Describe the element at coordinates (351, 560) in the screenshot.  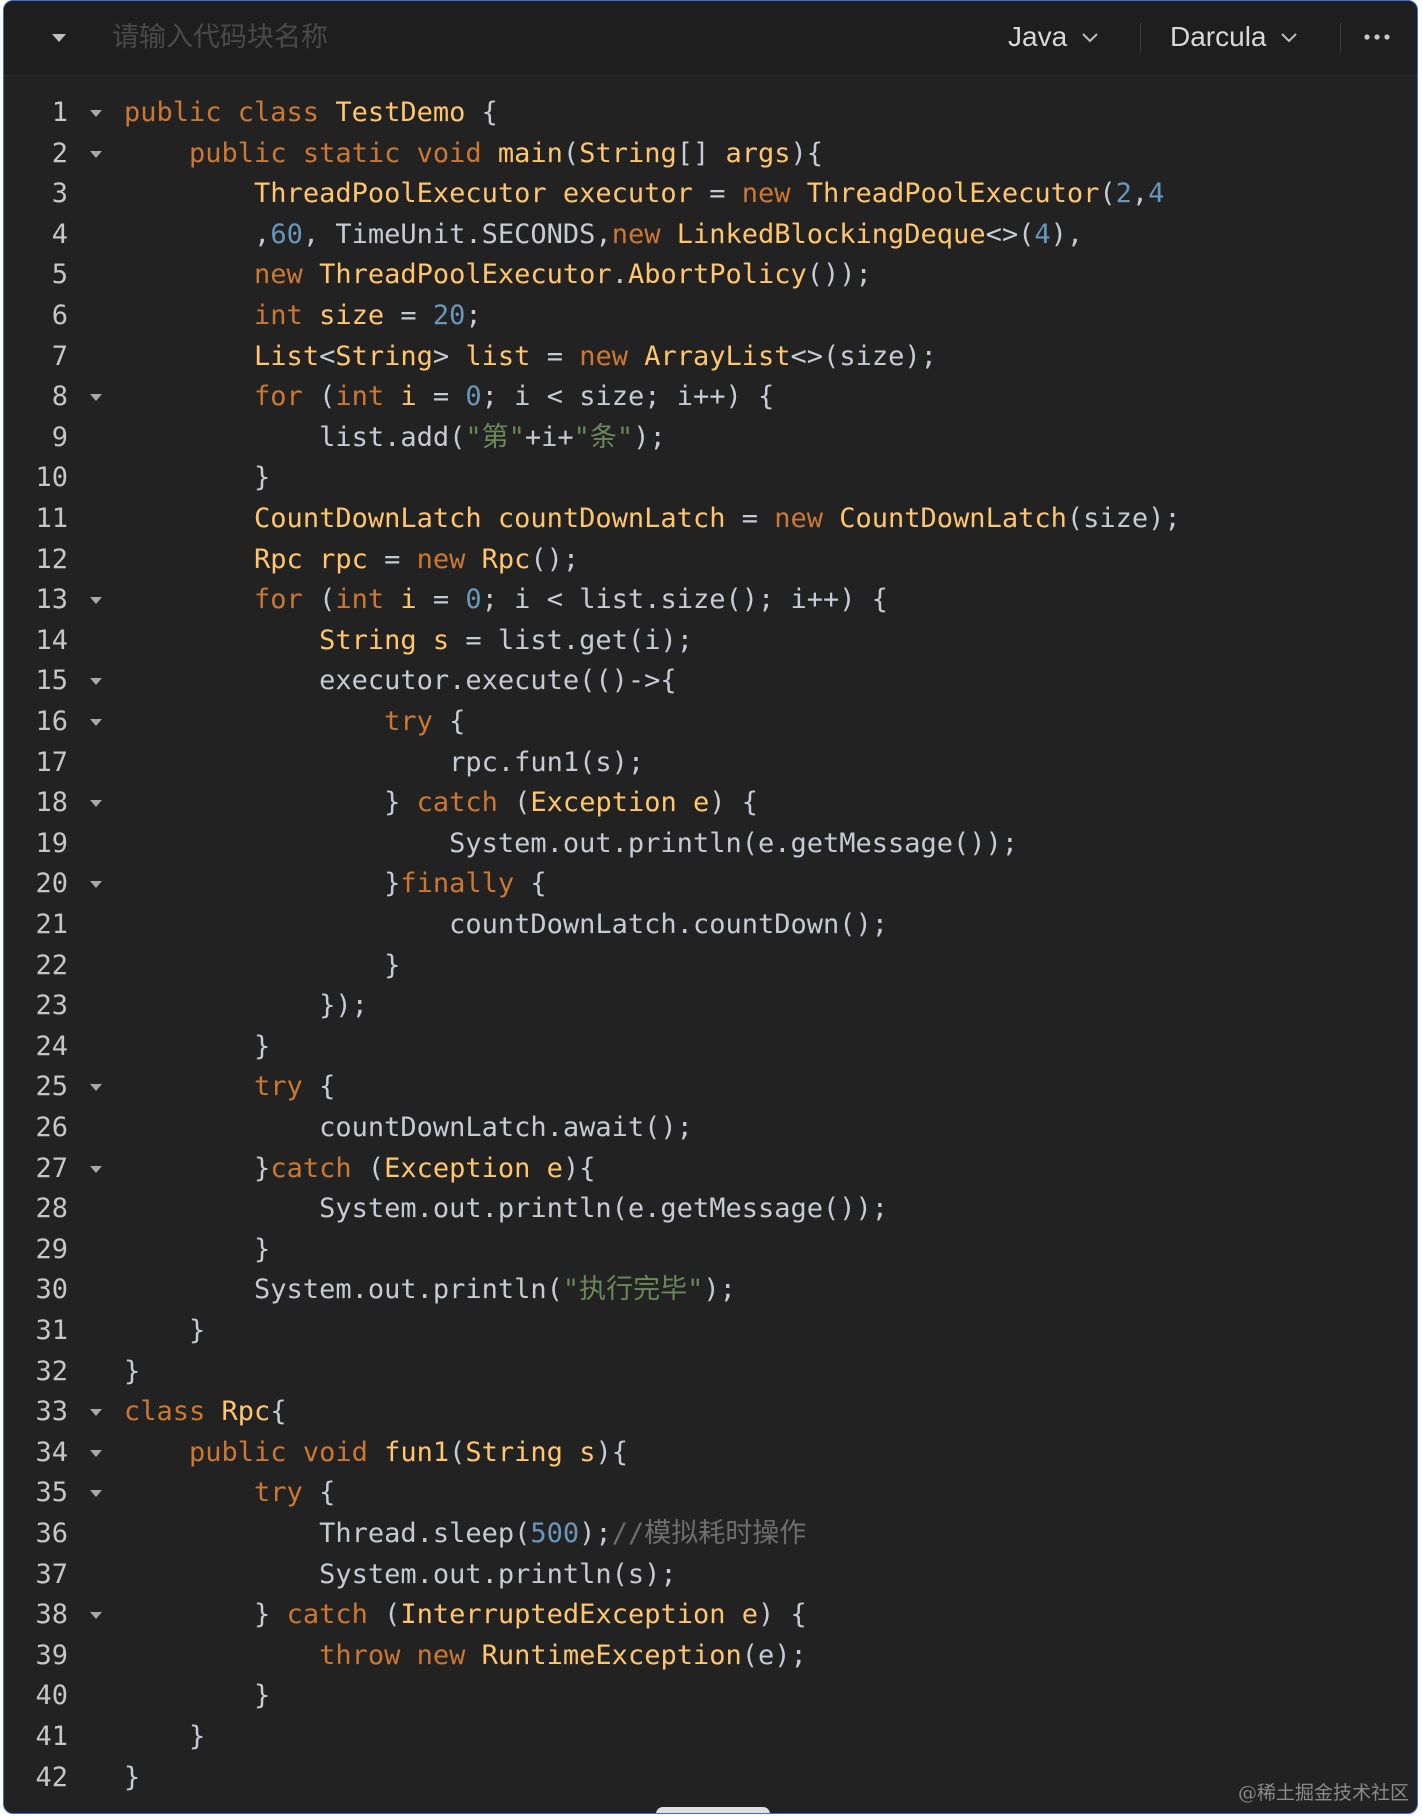
I see `code-line-text: Rpc rpc = new Rpc();` at that location.